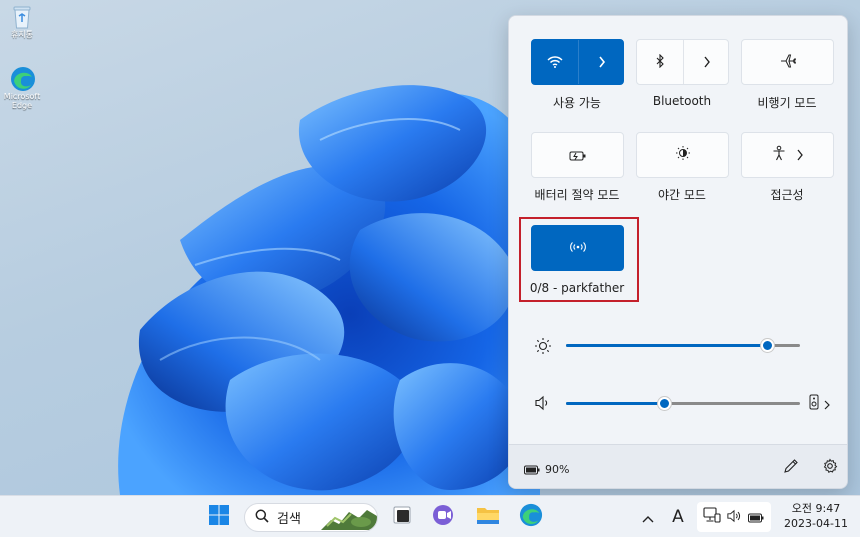 This screenshot has width=860, height=537. I want to click on start-button, so click(219, 517).